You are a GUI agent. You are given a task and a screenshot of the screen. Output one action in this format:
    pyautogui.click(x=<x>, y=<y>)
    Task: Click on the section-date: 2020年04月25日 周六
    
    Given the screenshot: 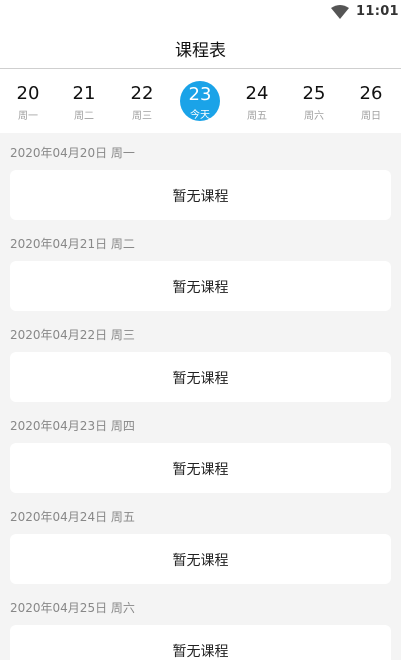 What is the action you would take?
    pyautogui.click(x=72, y=608)
    